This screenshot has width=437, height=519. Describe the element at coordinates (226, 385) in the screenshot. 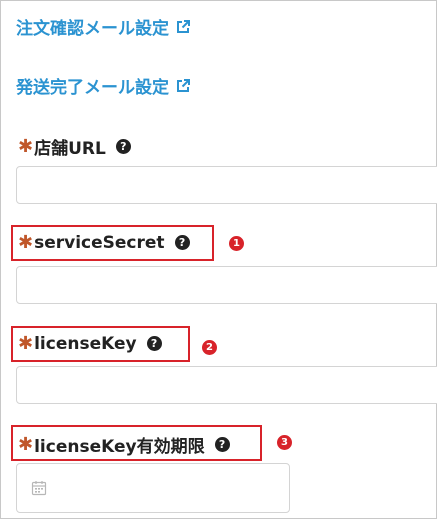

I see `license-key-input` at that location.